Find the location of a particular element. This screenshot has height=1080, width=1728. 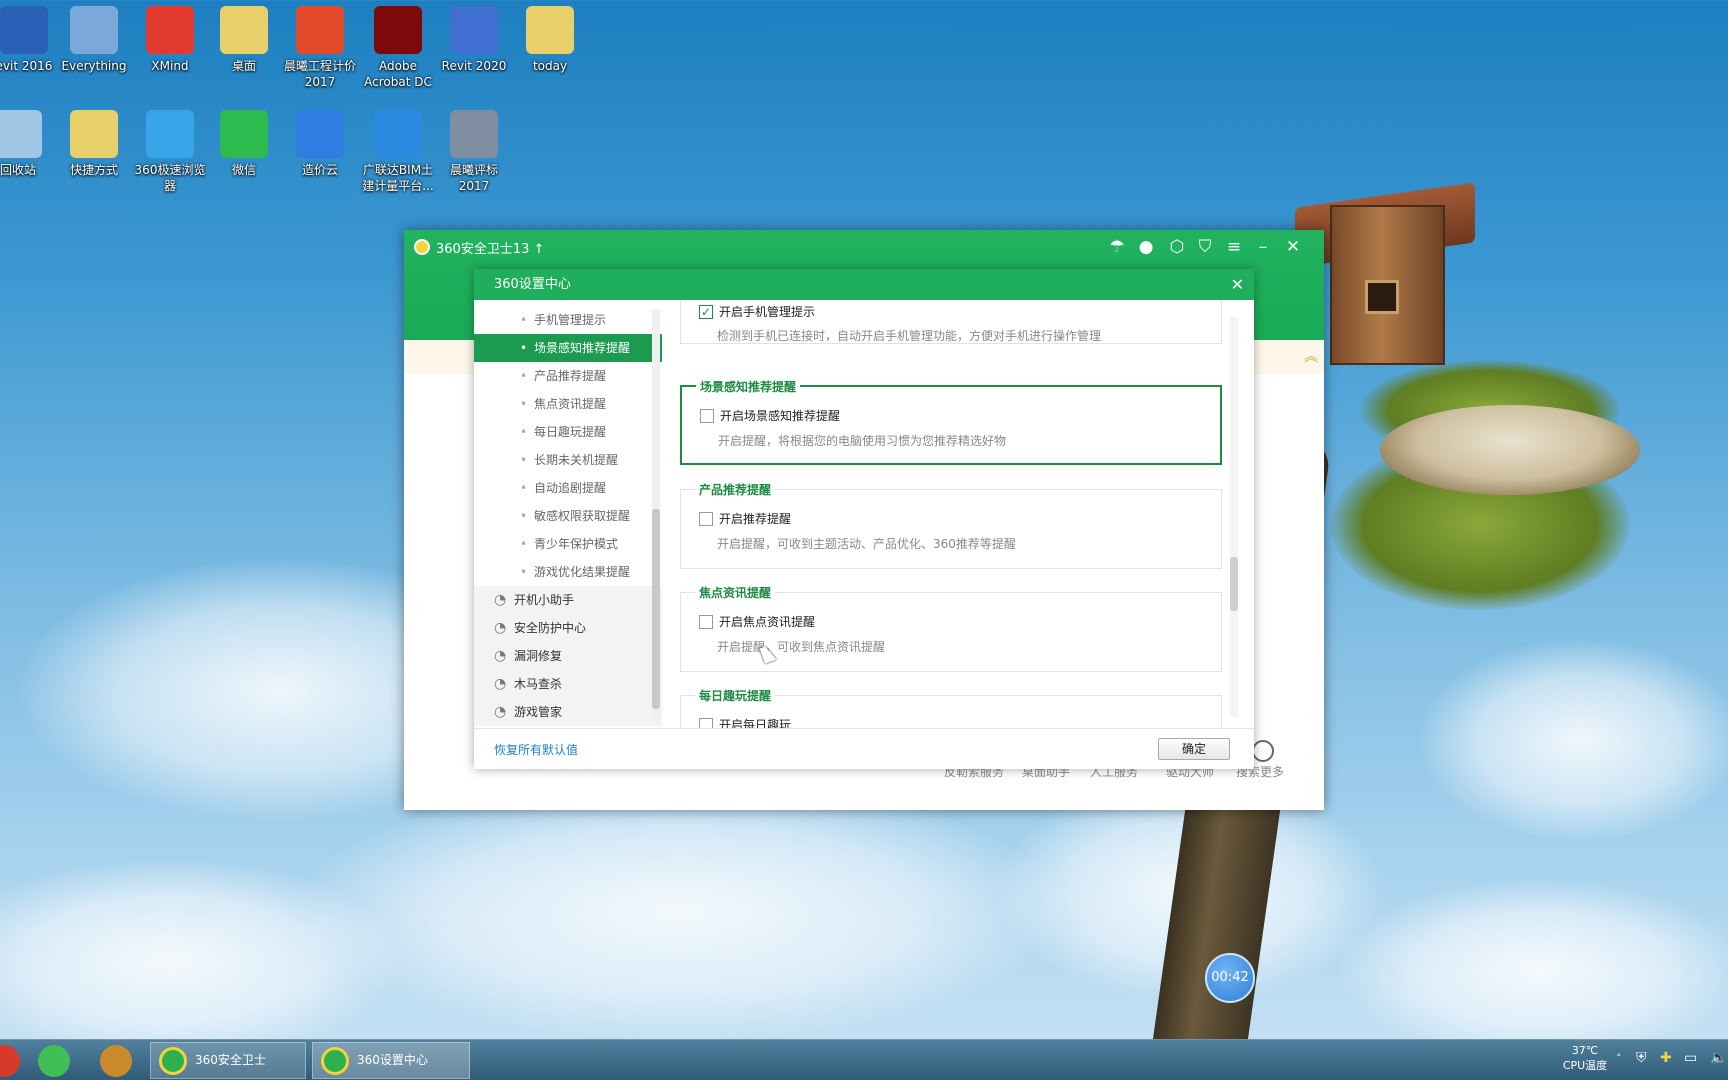

patch-icon: ◔ is located at coordinates (500, 656).